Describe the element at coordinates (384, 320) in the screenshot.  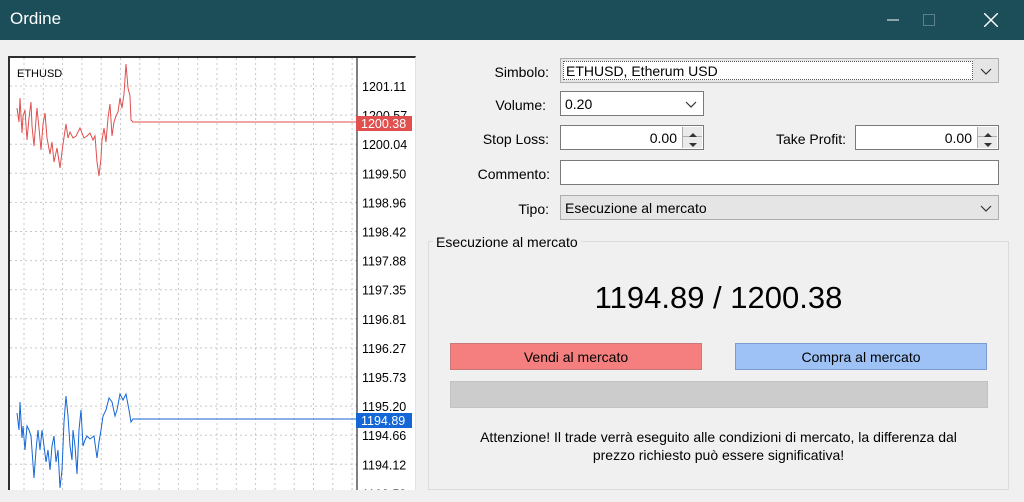
I see `price-tick-label: 1196.81` at that location.